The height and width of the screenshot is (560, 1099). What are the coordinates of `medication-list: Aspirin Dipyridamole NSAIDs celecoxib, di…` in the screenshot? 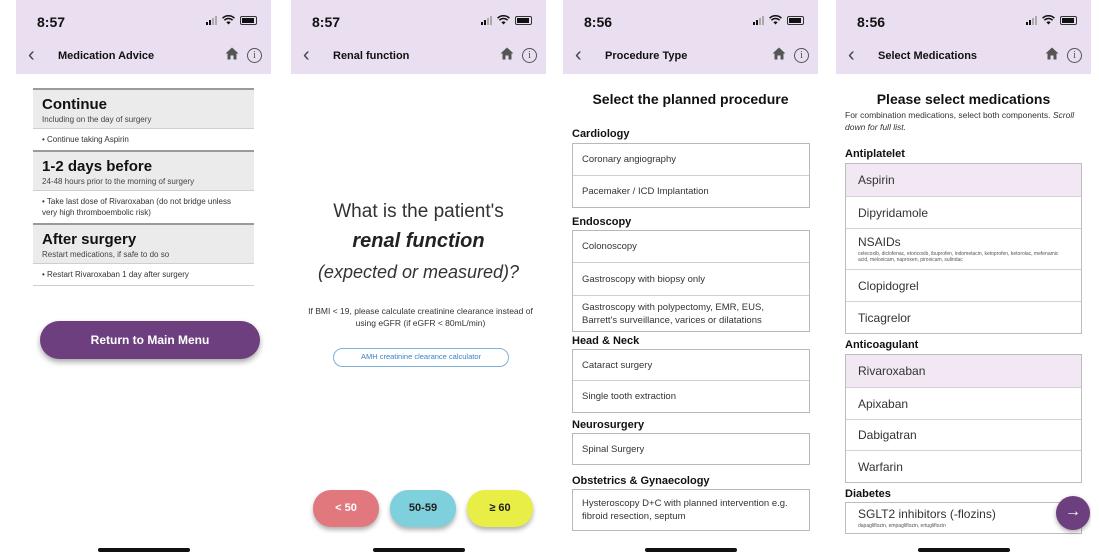 It's located at (963, 248).